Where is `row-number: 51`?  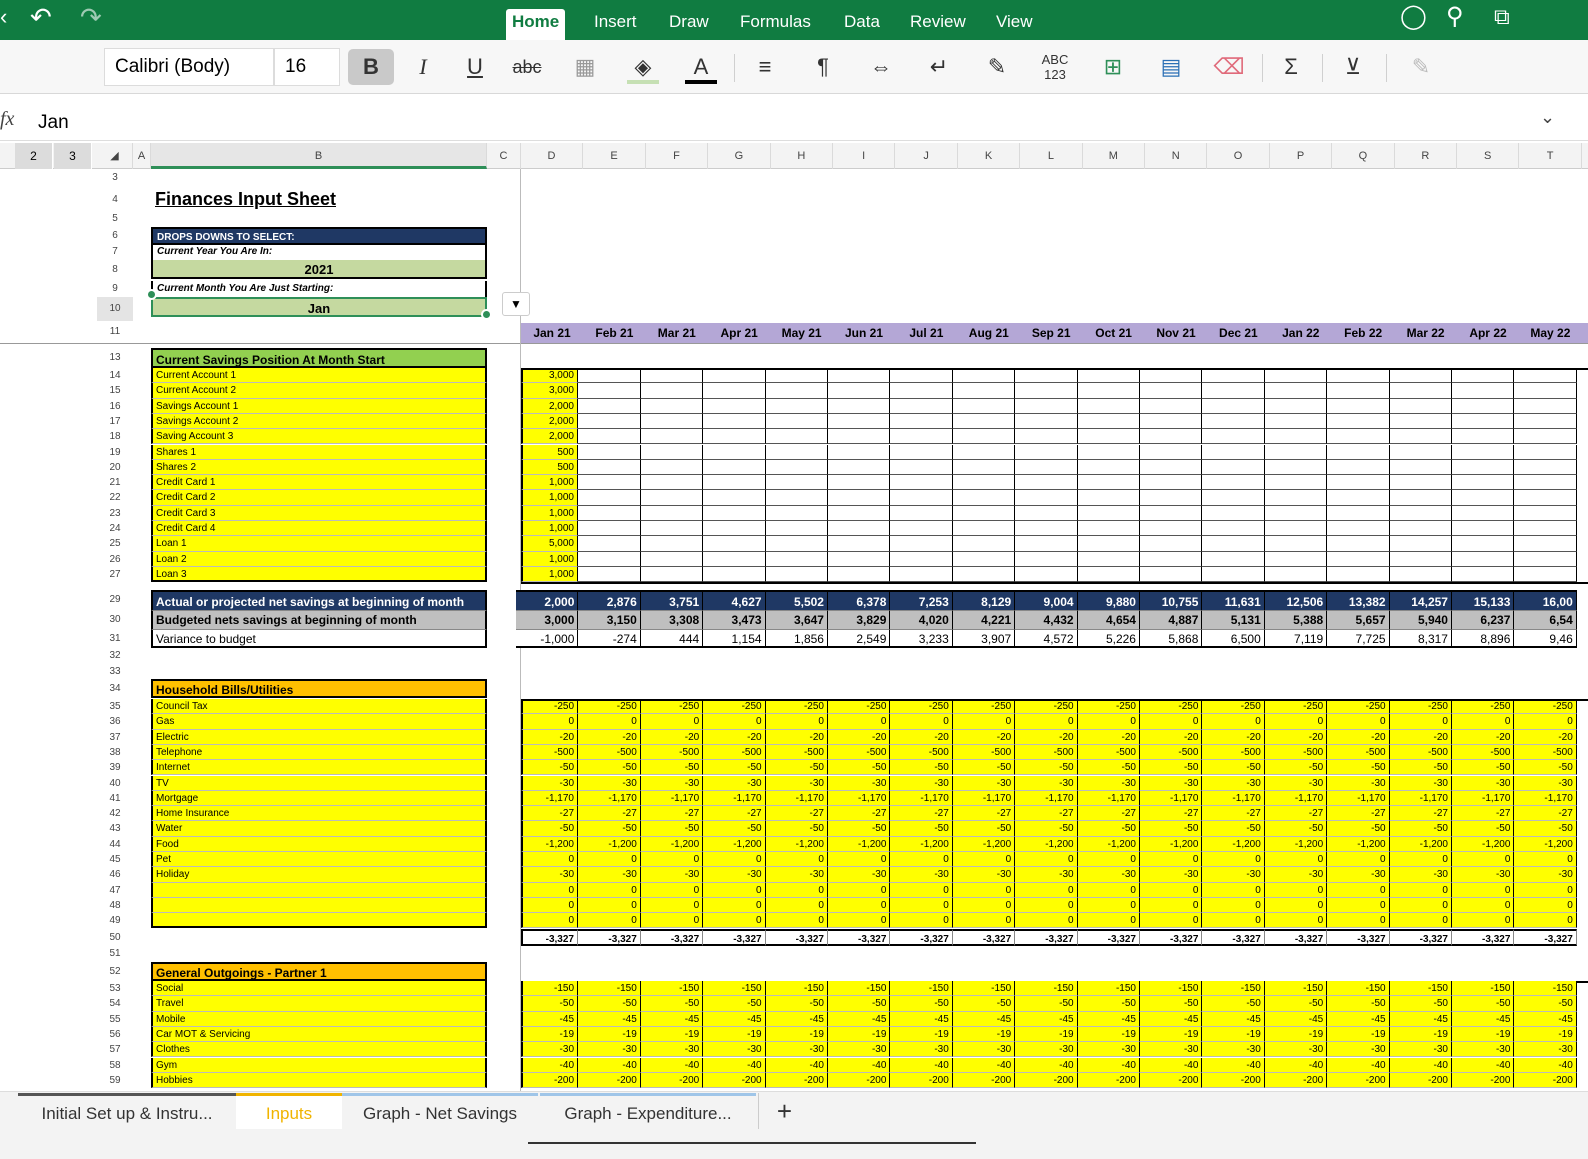 row-number: 51 is located at coordinates (115, 954).